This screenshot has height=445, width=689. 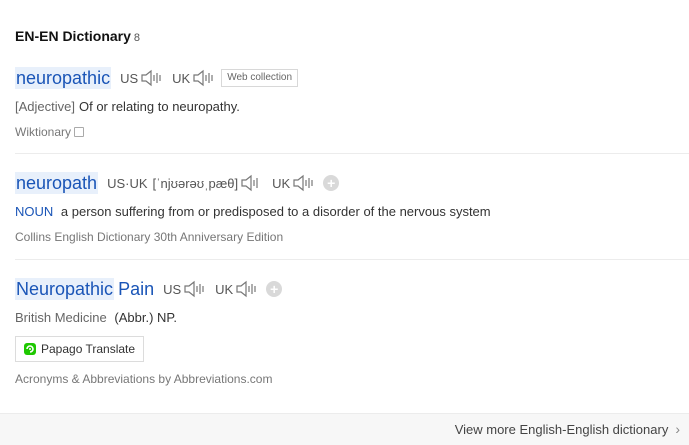 I want to click on definition: British Medicine (Abbr.) NP., so click(x=352, y=318).